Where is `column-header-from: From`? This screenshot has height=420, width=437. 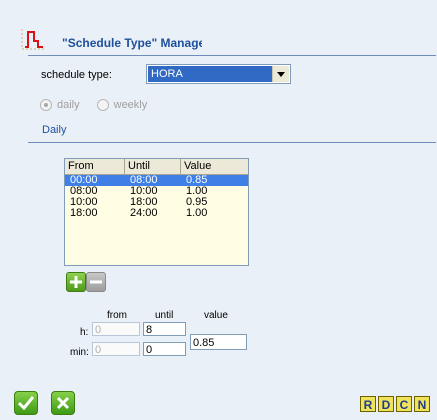 column-header-from: From is located at coordinates (95, 166).